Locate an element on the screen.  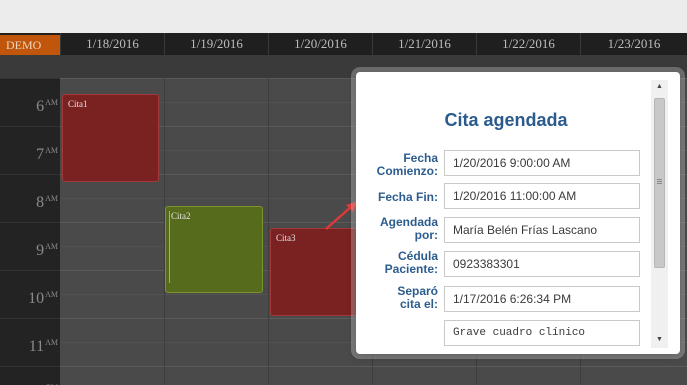
grid-line is located at coordinates (373, 366).